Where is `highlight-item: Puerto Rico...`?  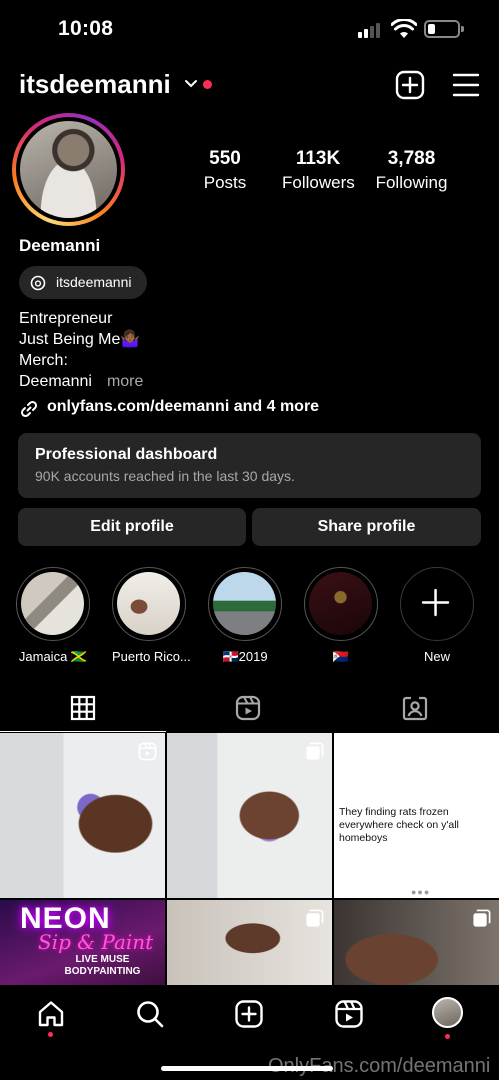 highlight-item: Puerto Rico... is located at coordinates (151, 615).